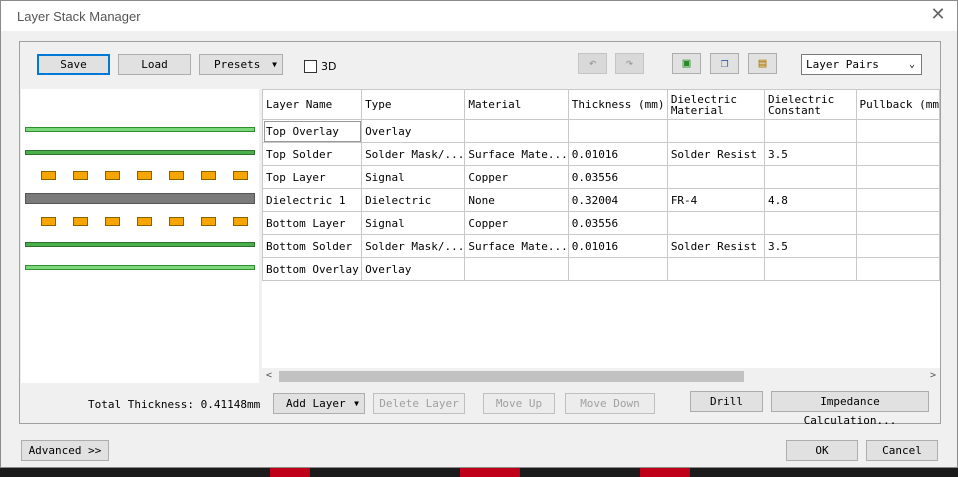 This screenshot has width=958, height=477. I want to click on load-button: Load, so click(154, 64).